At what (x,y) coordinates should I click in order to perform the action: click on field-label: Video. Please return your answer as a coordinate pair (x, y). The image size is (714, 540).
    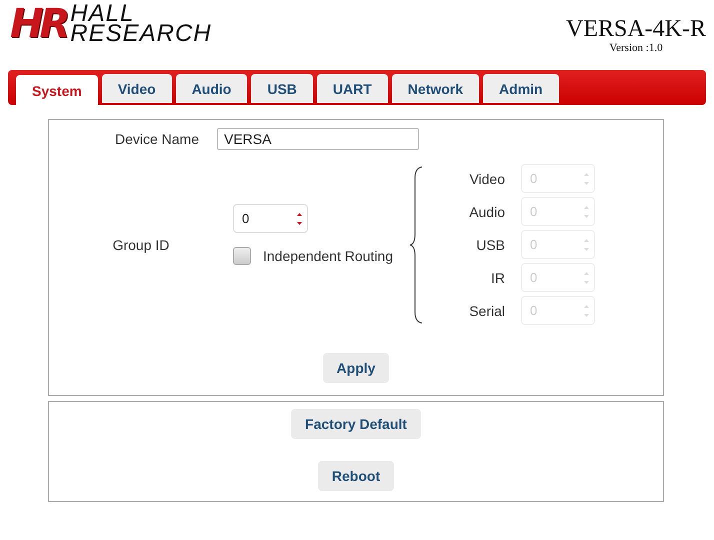
    Looking at the image, I should click on (486, 178).